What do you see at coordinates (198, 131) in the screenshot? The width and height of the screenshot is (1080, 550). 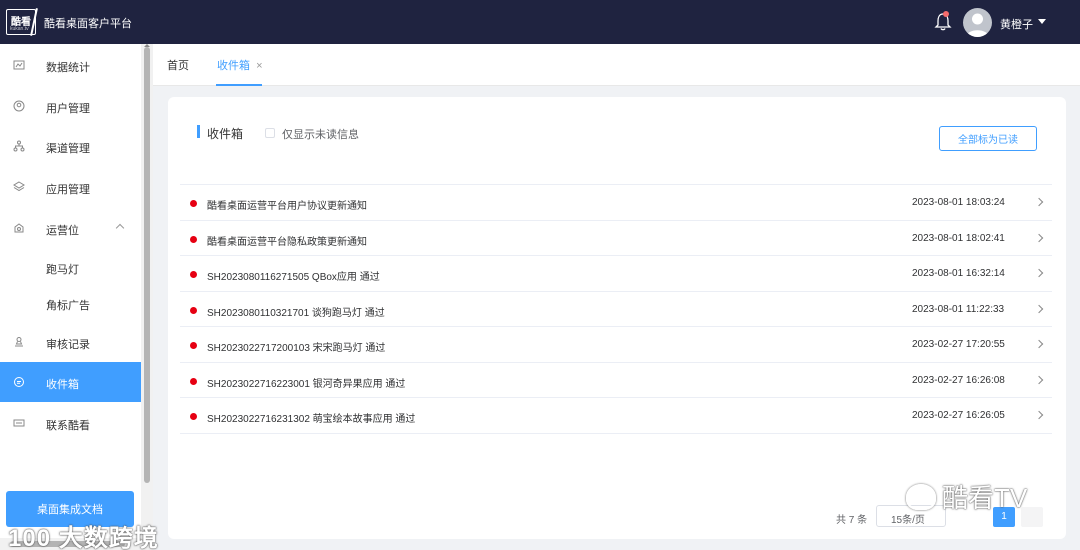 I see `title-accent-bar` at bounding box center [198, 131].